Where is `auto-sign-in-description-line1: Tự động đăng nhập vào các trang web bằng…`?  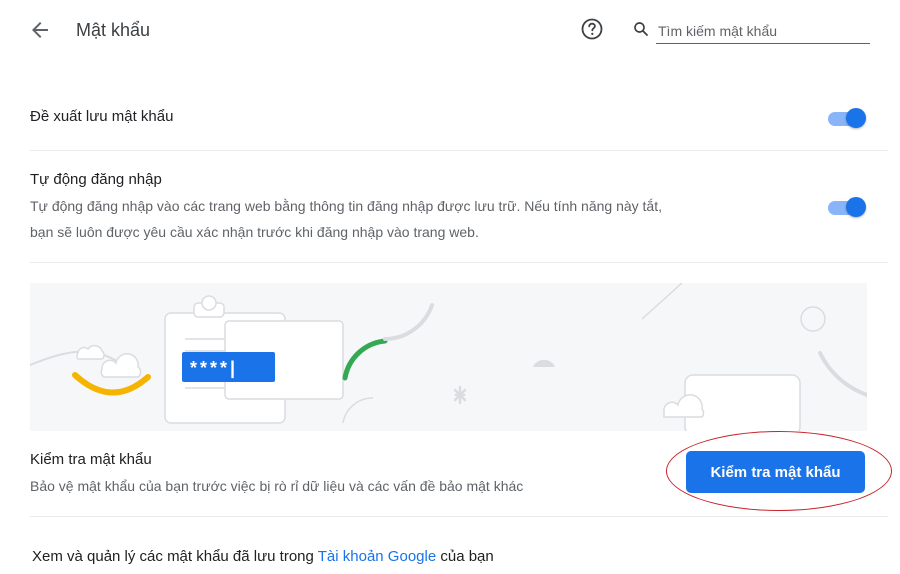
auto-sign-in-description-line1: Tự động đăng nhập vào các trang web bằng… is located at coordinates (346, 206).